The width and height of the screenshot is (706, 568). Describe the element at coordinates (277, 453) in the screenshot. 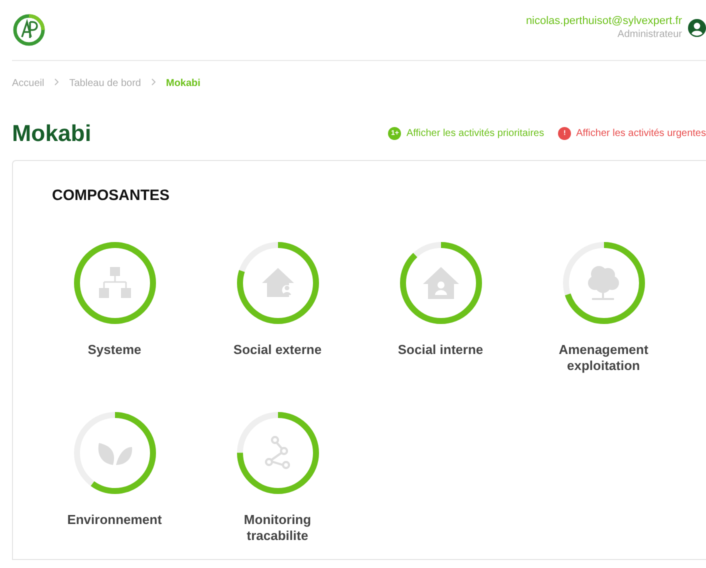

I see `route-icon` at that location.